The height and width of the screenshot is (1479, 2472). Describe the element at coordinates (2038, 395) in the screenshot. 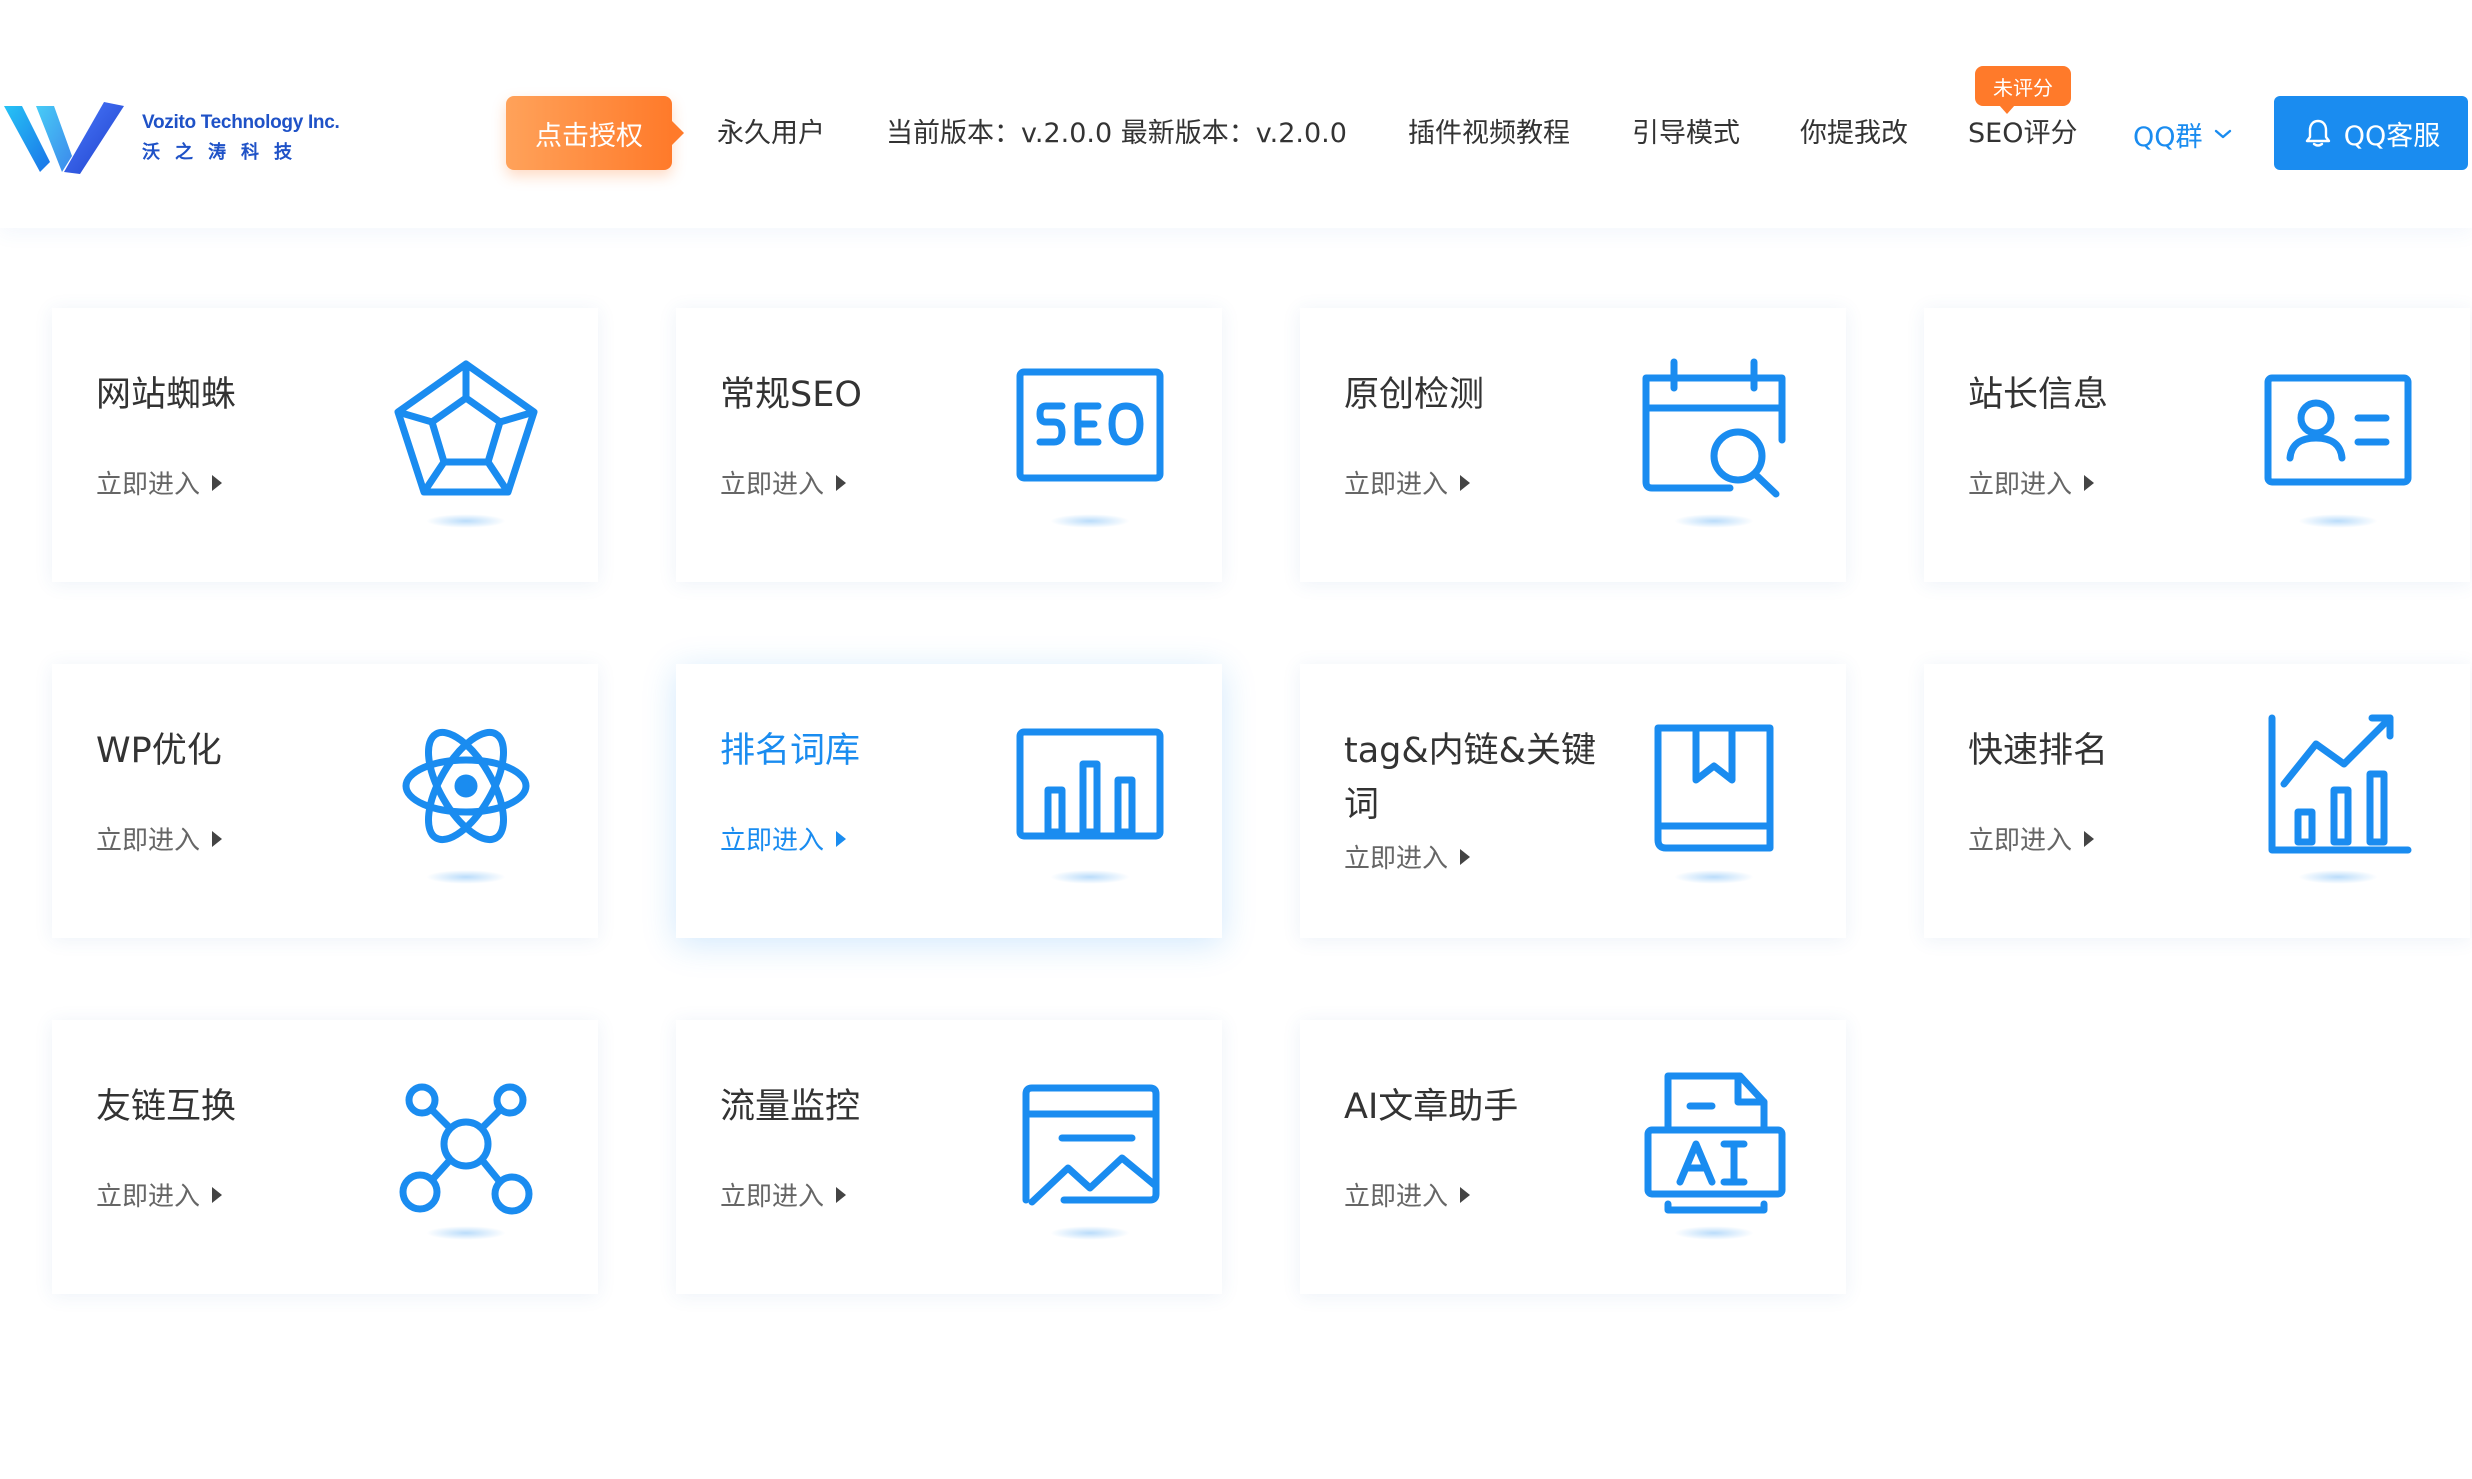

I see `card-title: 站长信息` at that location.